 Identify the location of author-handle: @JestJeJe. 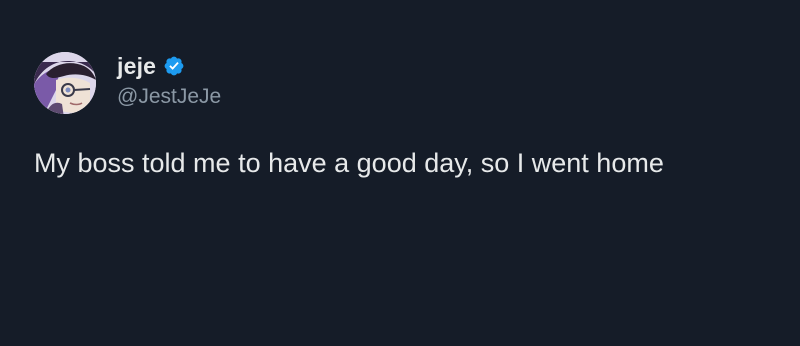
(169, 97).